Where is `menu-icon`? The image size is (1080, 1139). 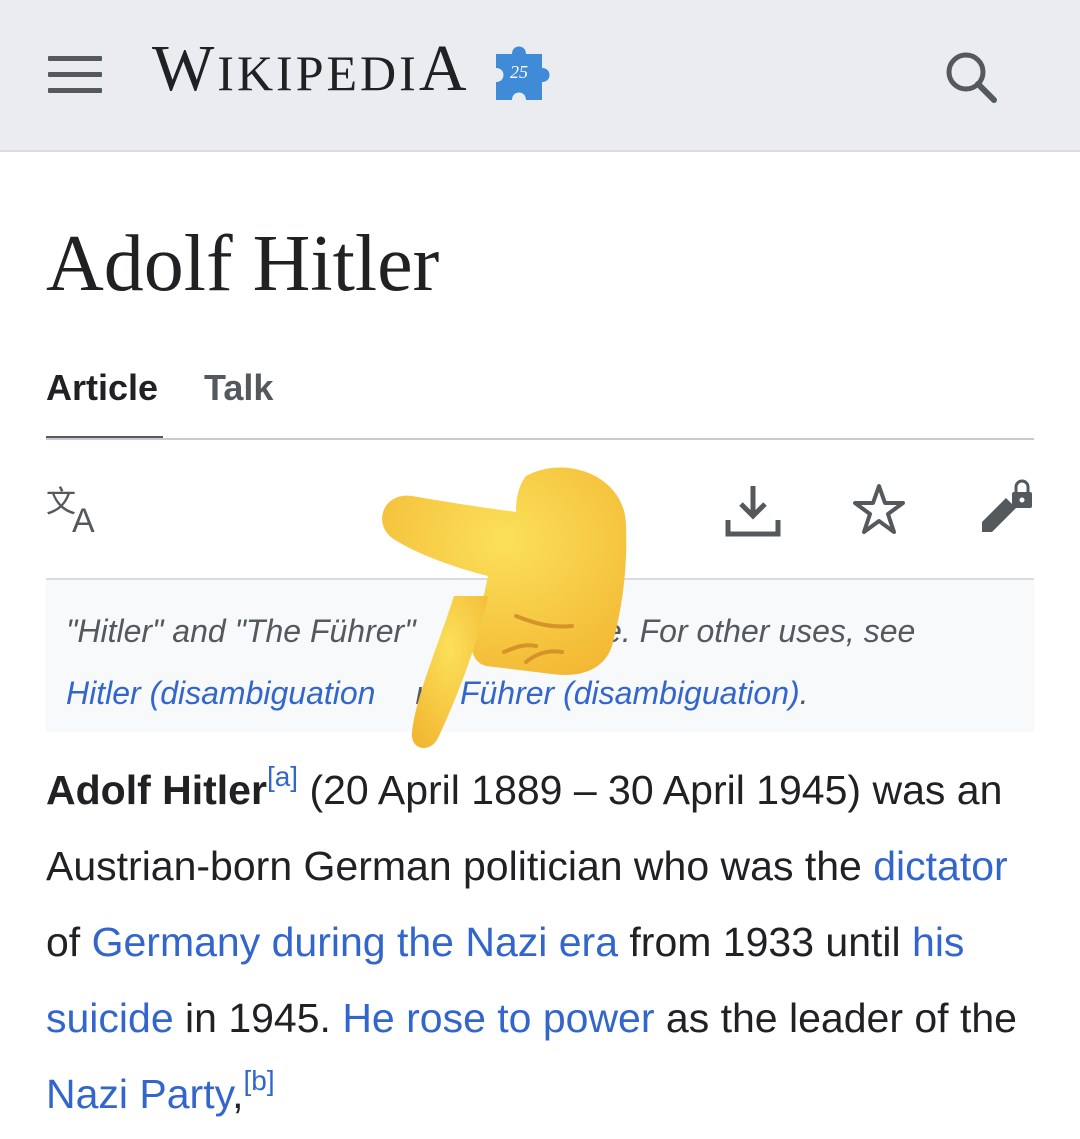 menu-icon is located at coordinates (75, 75).